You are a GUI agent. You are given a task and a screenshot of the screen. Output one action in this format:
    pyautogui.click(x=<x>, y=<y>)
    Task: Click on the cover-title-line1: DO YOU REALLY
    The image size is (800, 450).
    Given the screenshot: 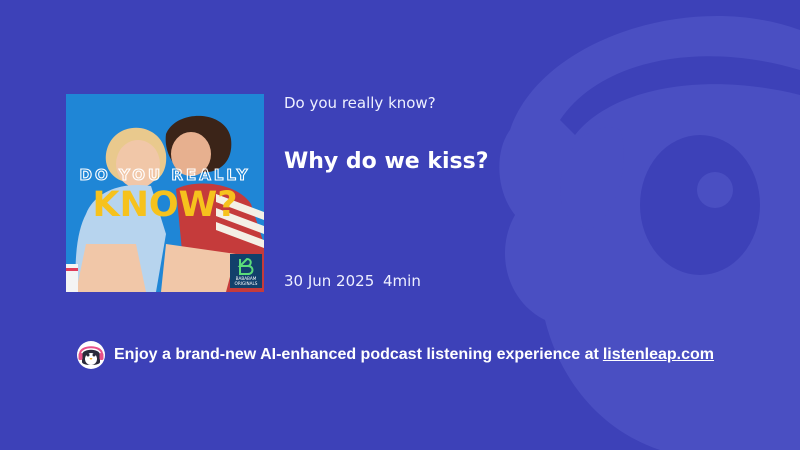 What is the action you would take?
    pyautogui.click(x=165, y=175)
    